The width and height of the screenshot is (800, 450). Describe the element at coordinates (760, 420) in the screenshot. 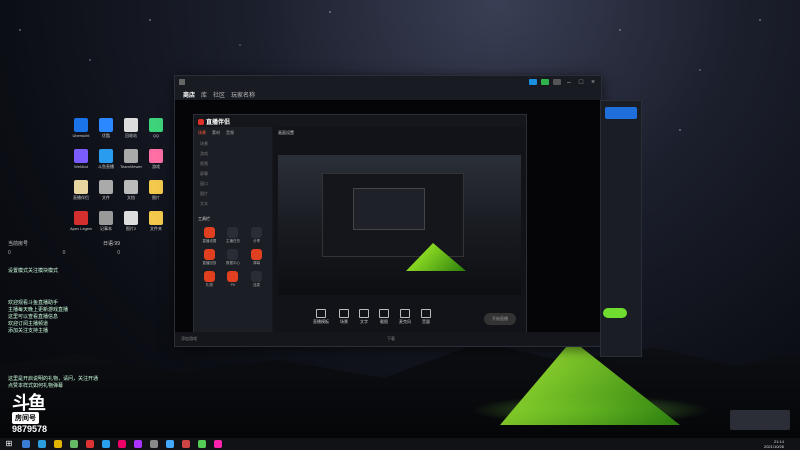

I see `notification-popup` at that location.